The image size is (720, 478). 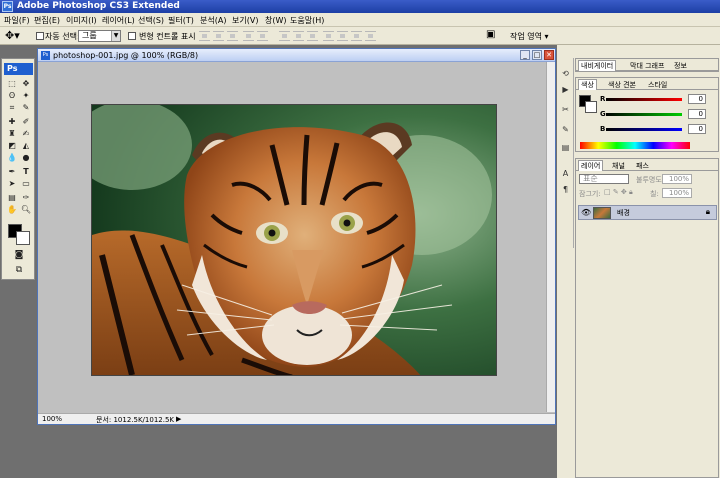 I want to click on fill-field: 100%, so click(x=677, y=193).